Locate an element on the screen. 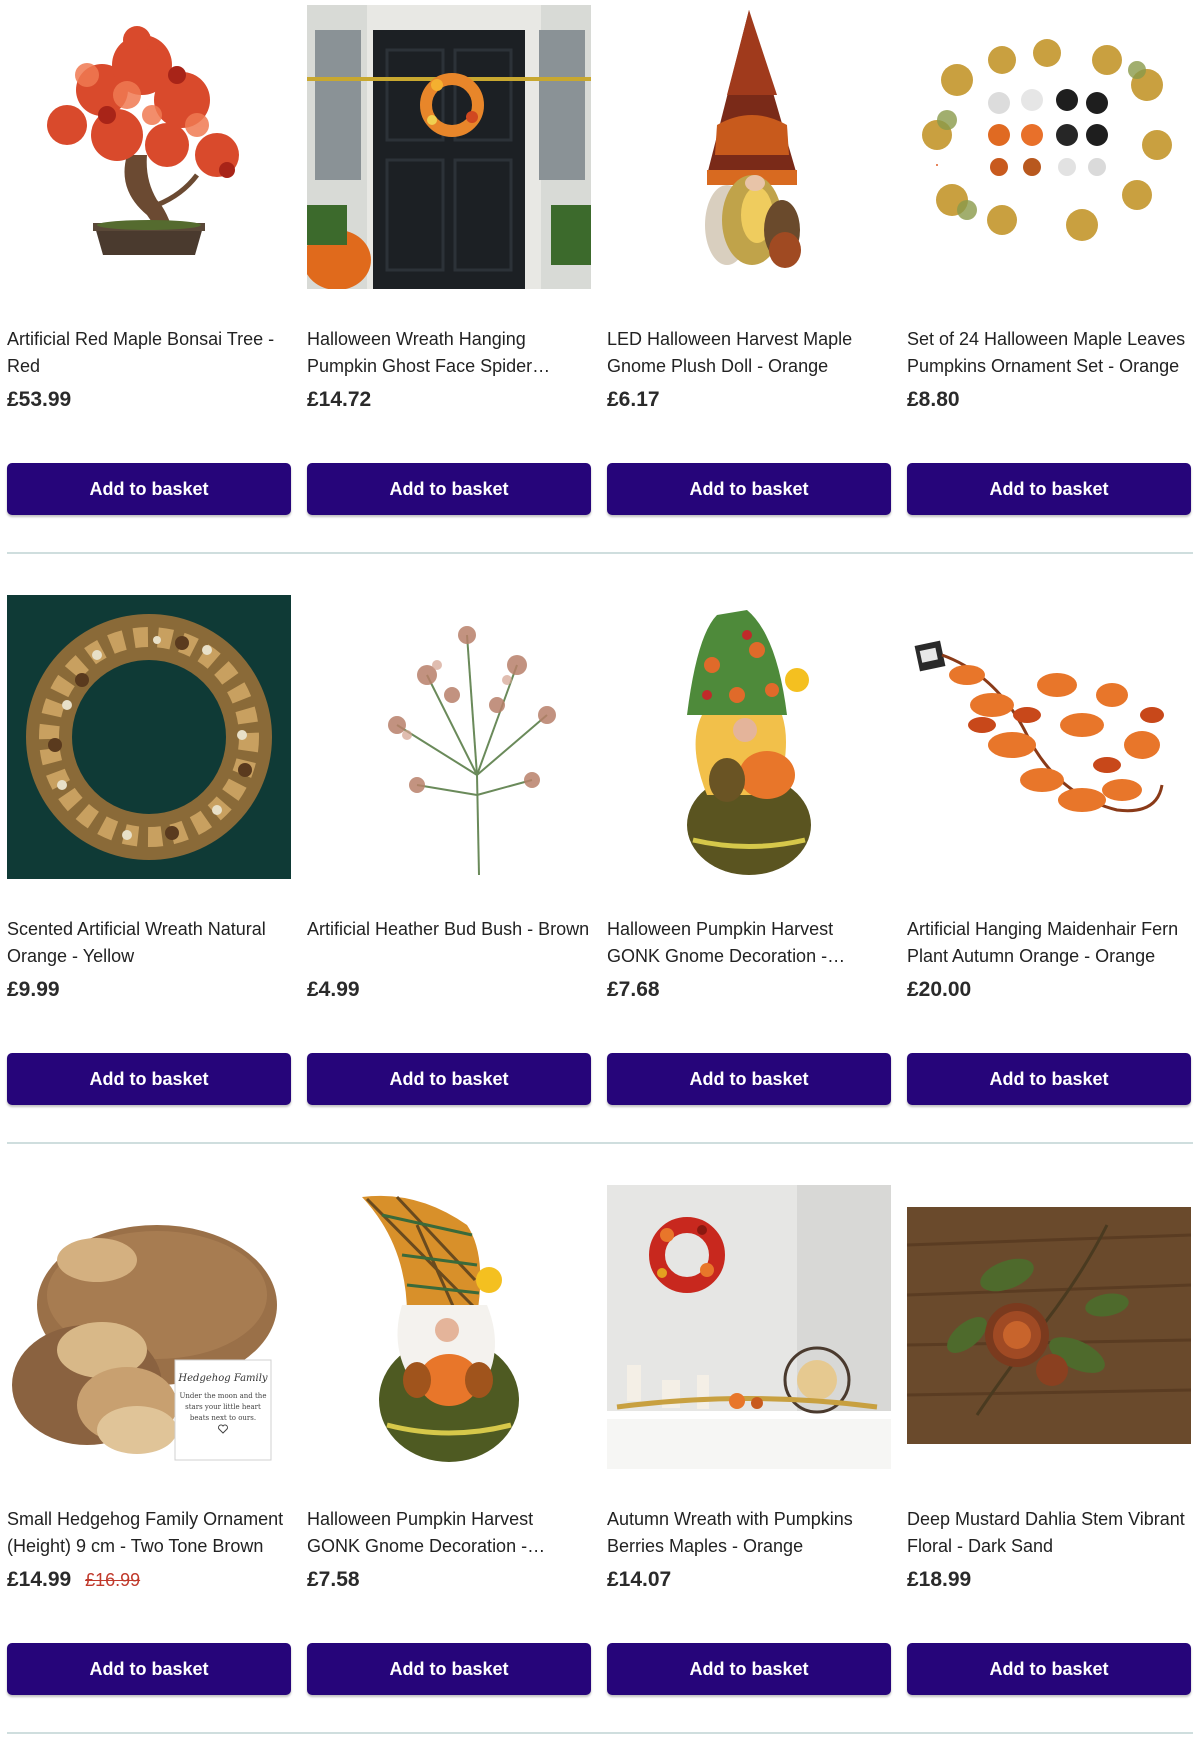  product-price: £9.99 is located at coordinates (33, 989).